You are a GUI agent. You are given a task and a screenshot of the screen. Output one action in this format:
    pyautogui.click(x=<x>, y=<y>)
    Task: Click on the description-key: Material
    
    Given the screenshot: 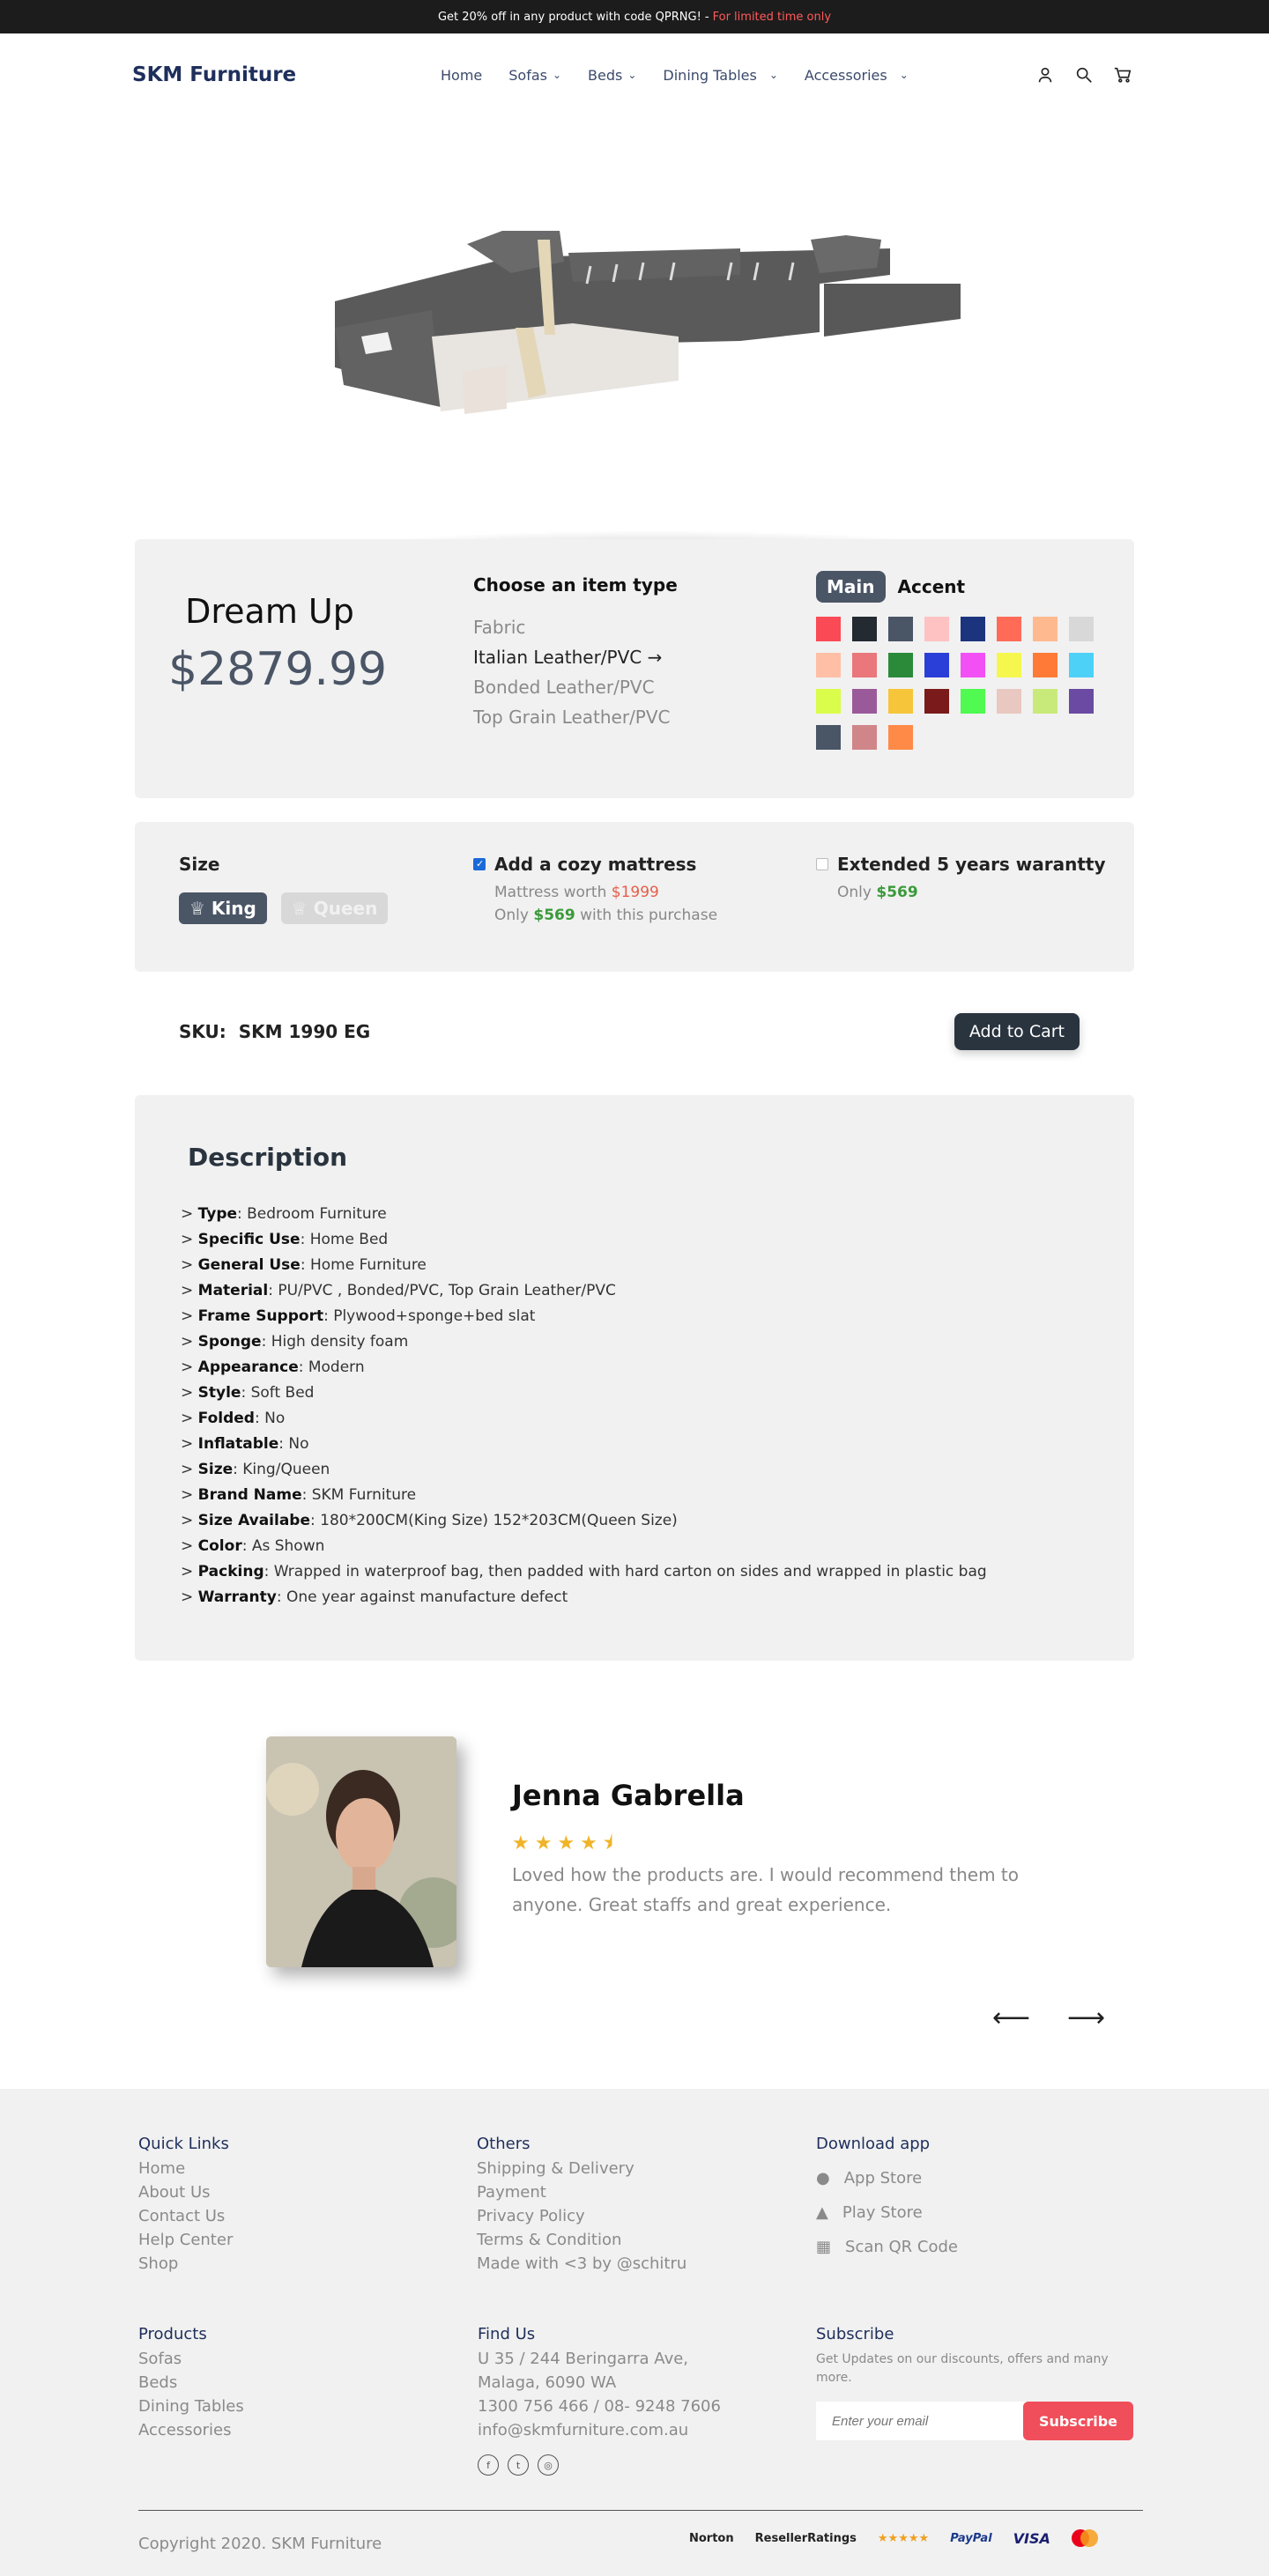 What is the action you would take?
    pyautogui.click(x=233, y=1290)
    